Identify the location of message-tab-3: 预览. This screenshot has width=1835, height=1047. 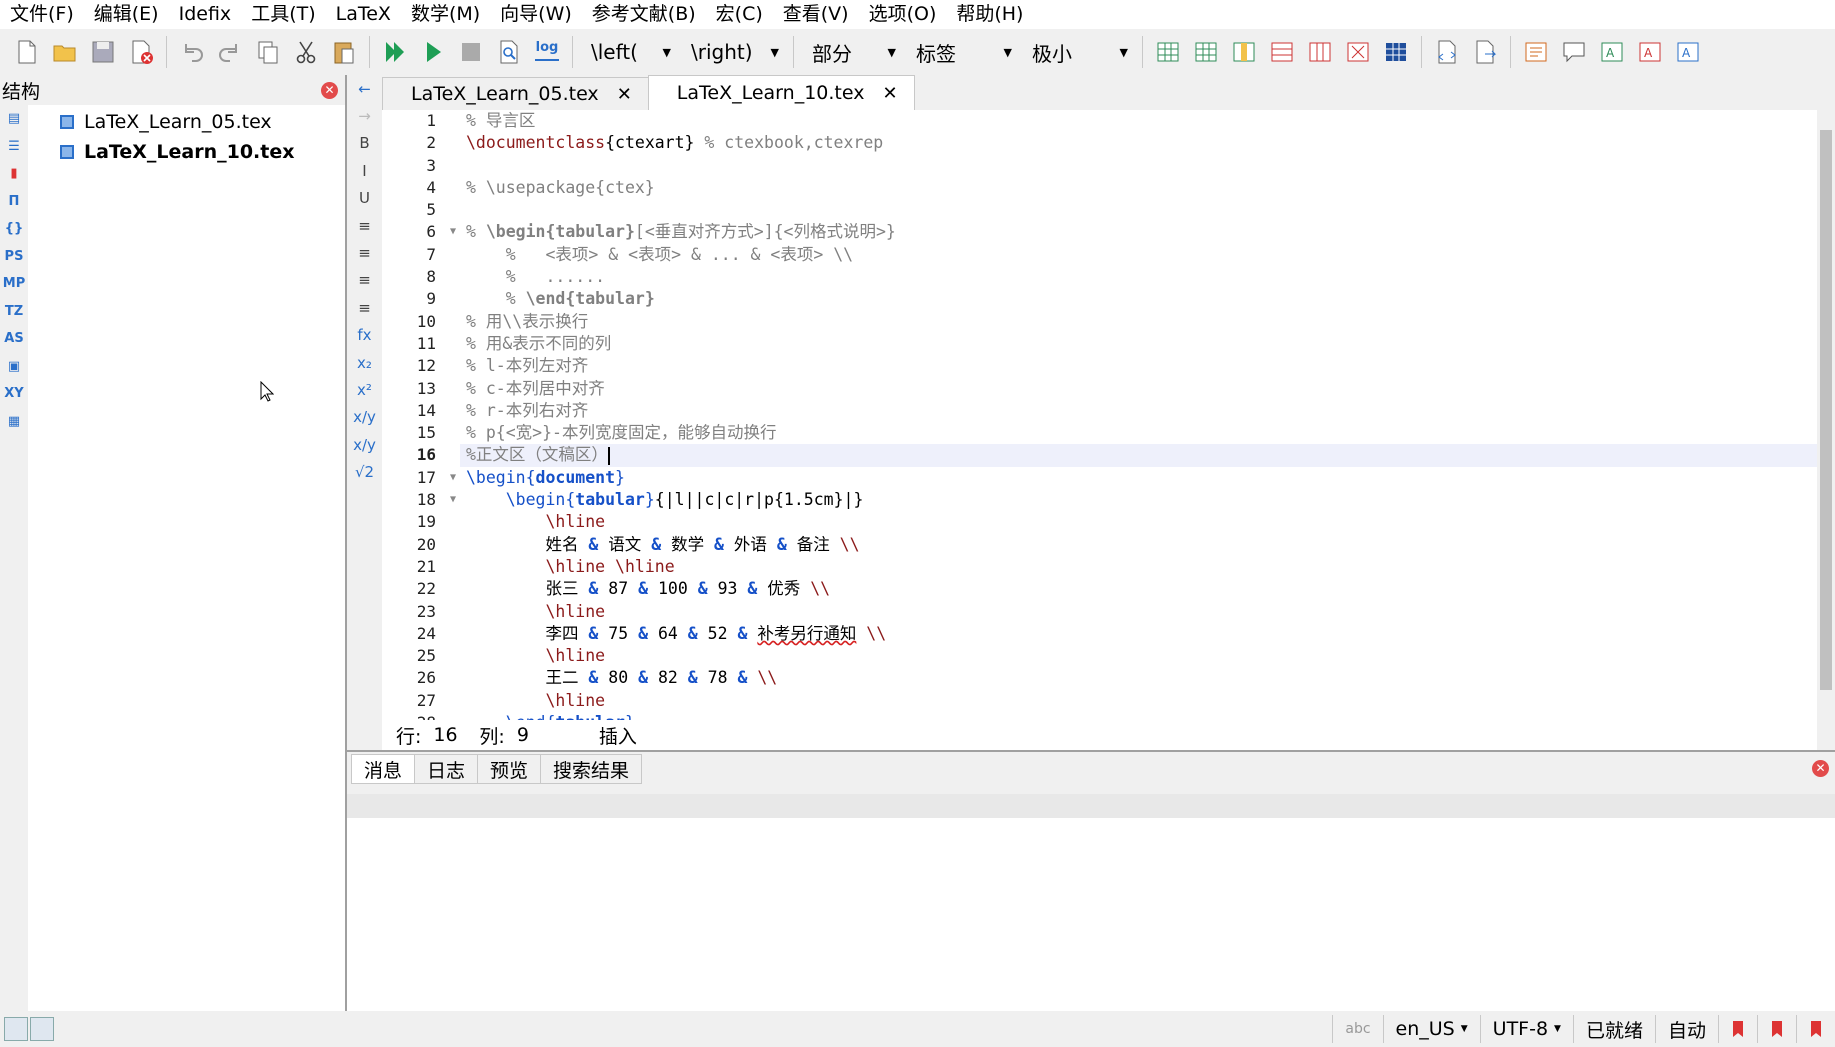
(509, 769).